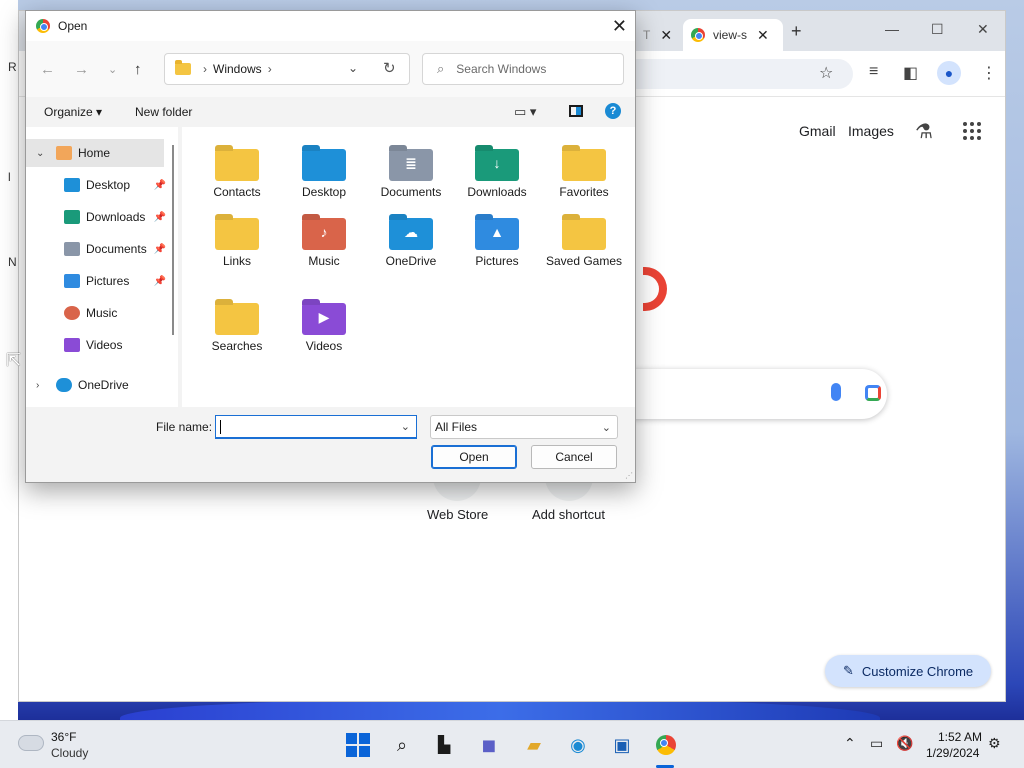  I want to click on folder-item: ≣ Documents, so click(411, 174).